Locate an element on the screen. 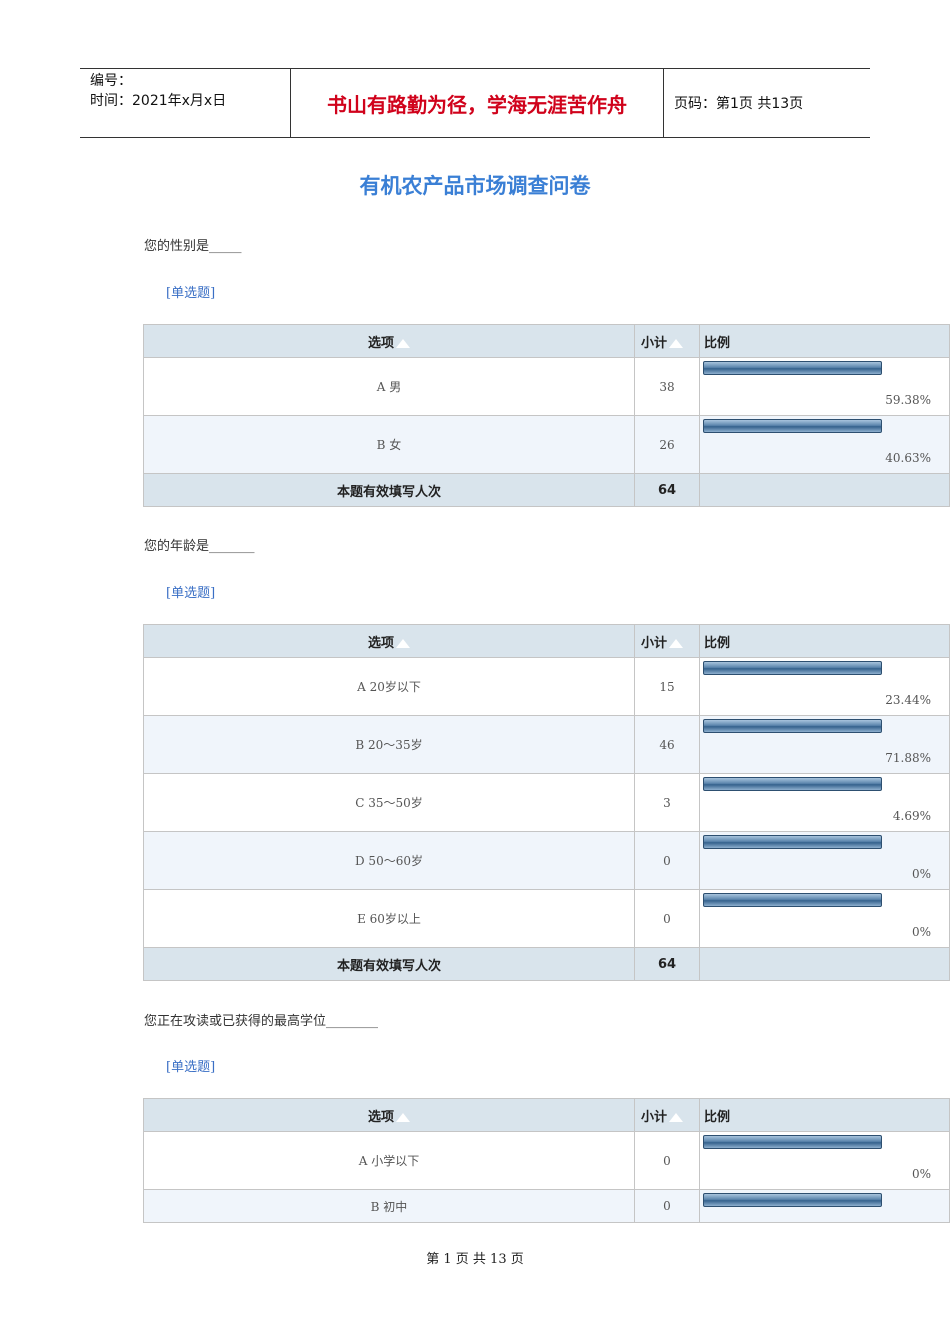 The height and width of the screenshot is (1344, 950). page-footer: 第 1 页 共 13 页 is located at coordinates (475, 1259).